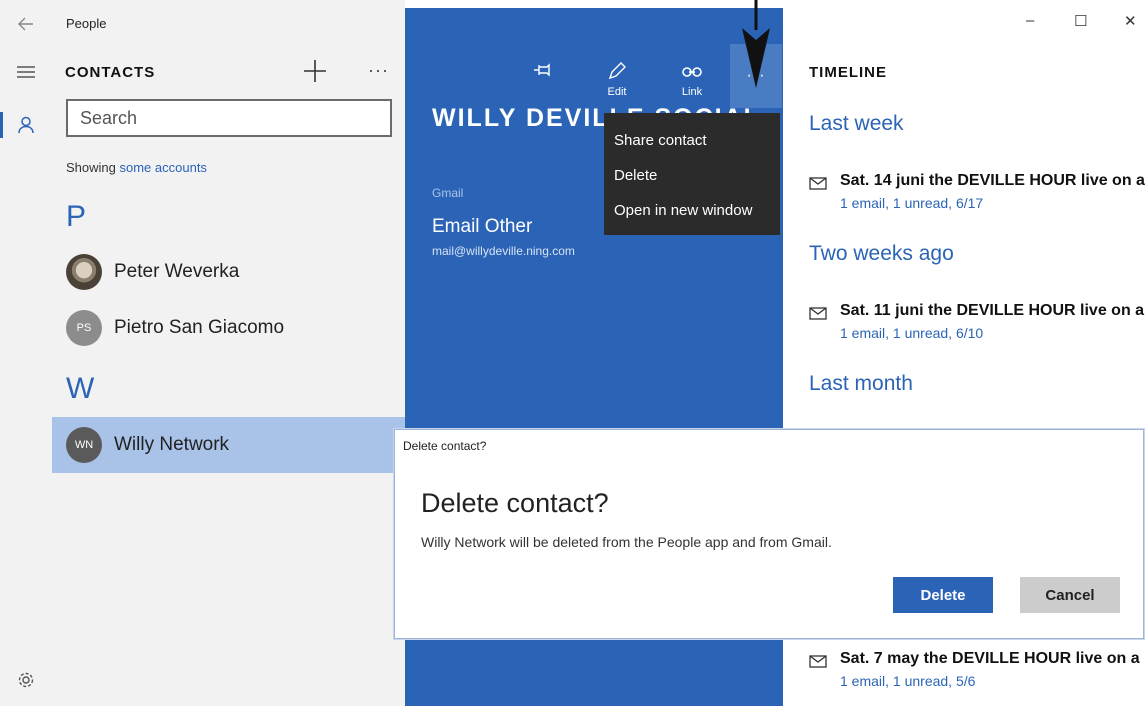 The height and width of the screenshot is (706, 1146). What do you see at coordinates (80, 389) in the screenshot?
I see `group-letter-w: W` at bounding box center [80, 389].